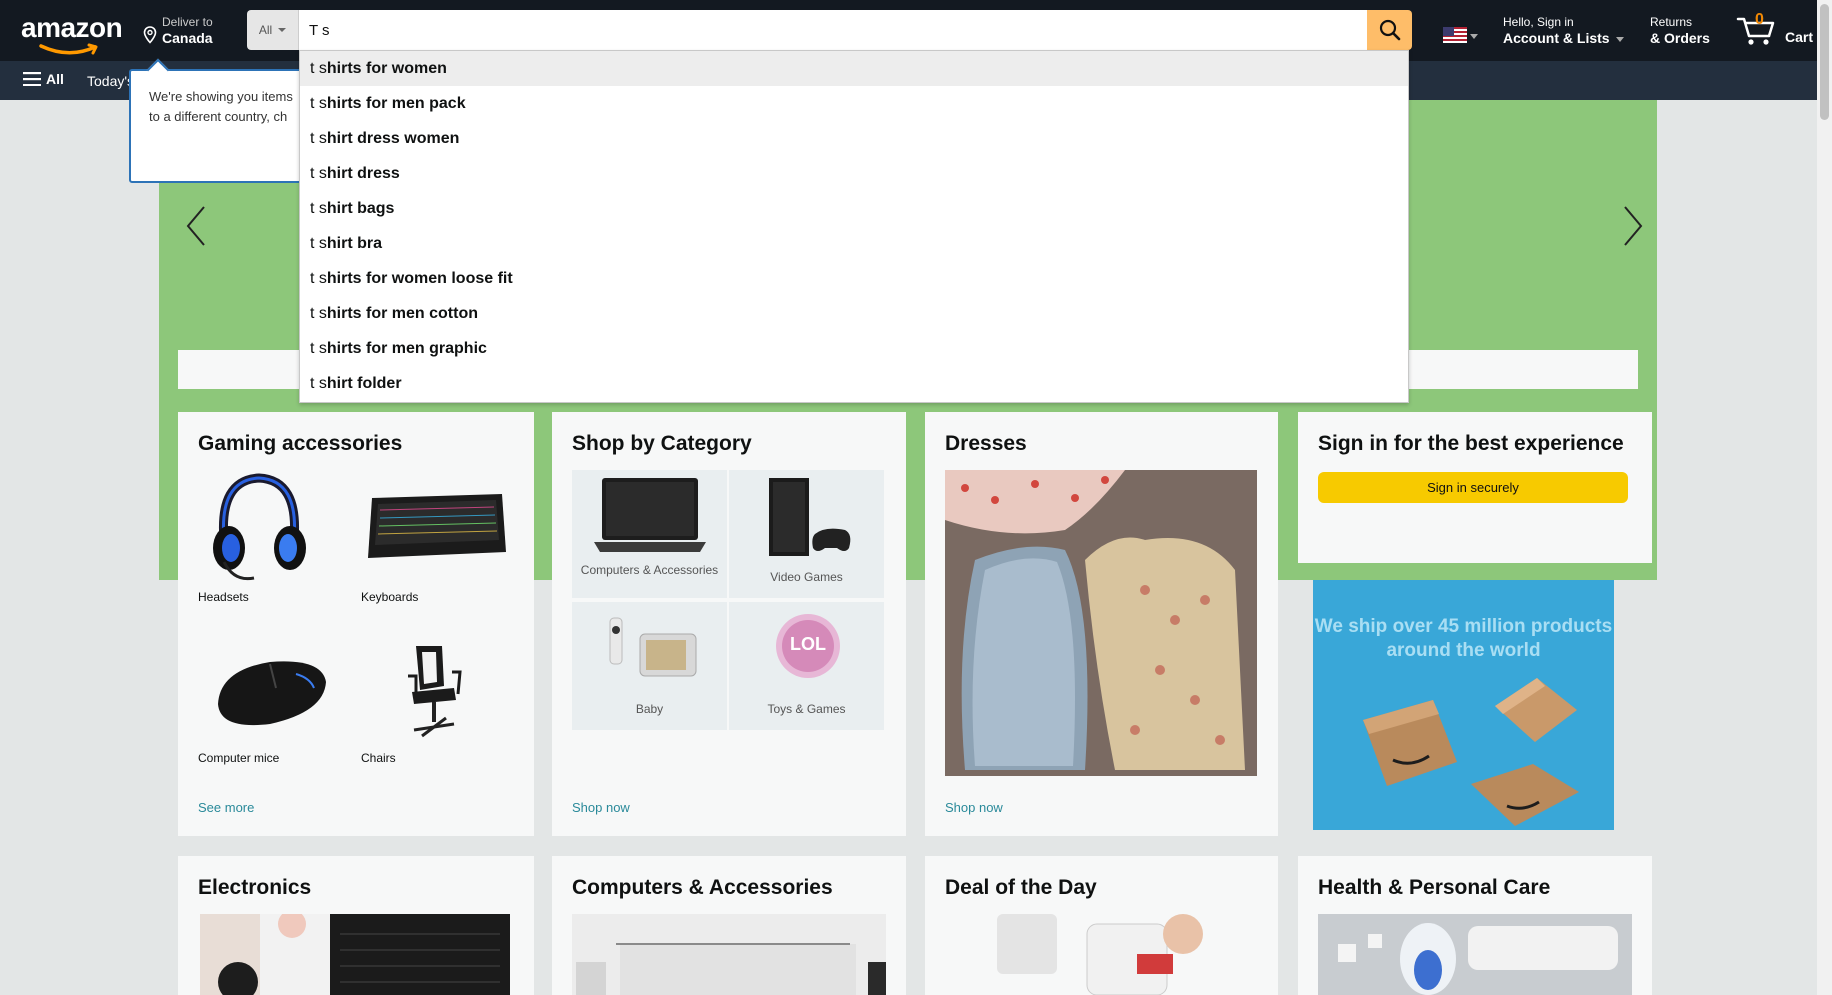 The image size is (1832, 995). Describe the element at coordinates (854, 348) in the screenshot. I see `search-suggestion-item: t s hirts for men graphic` at that location.